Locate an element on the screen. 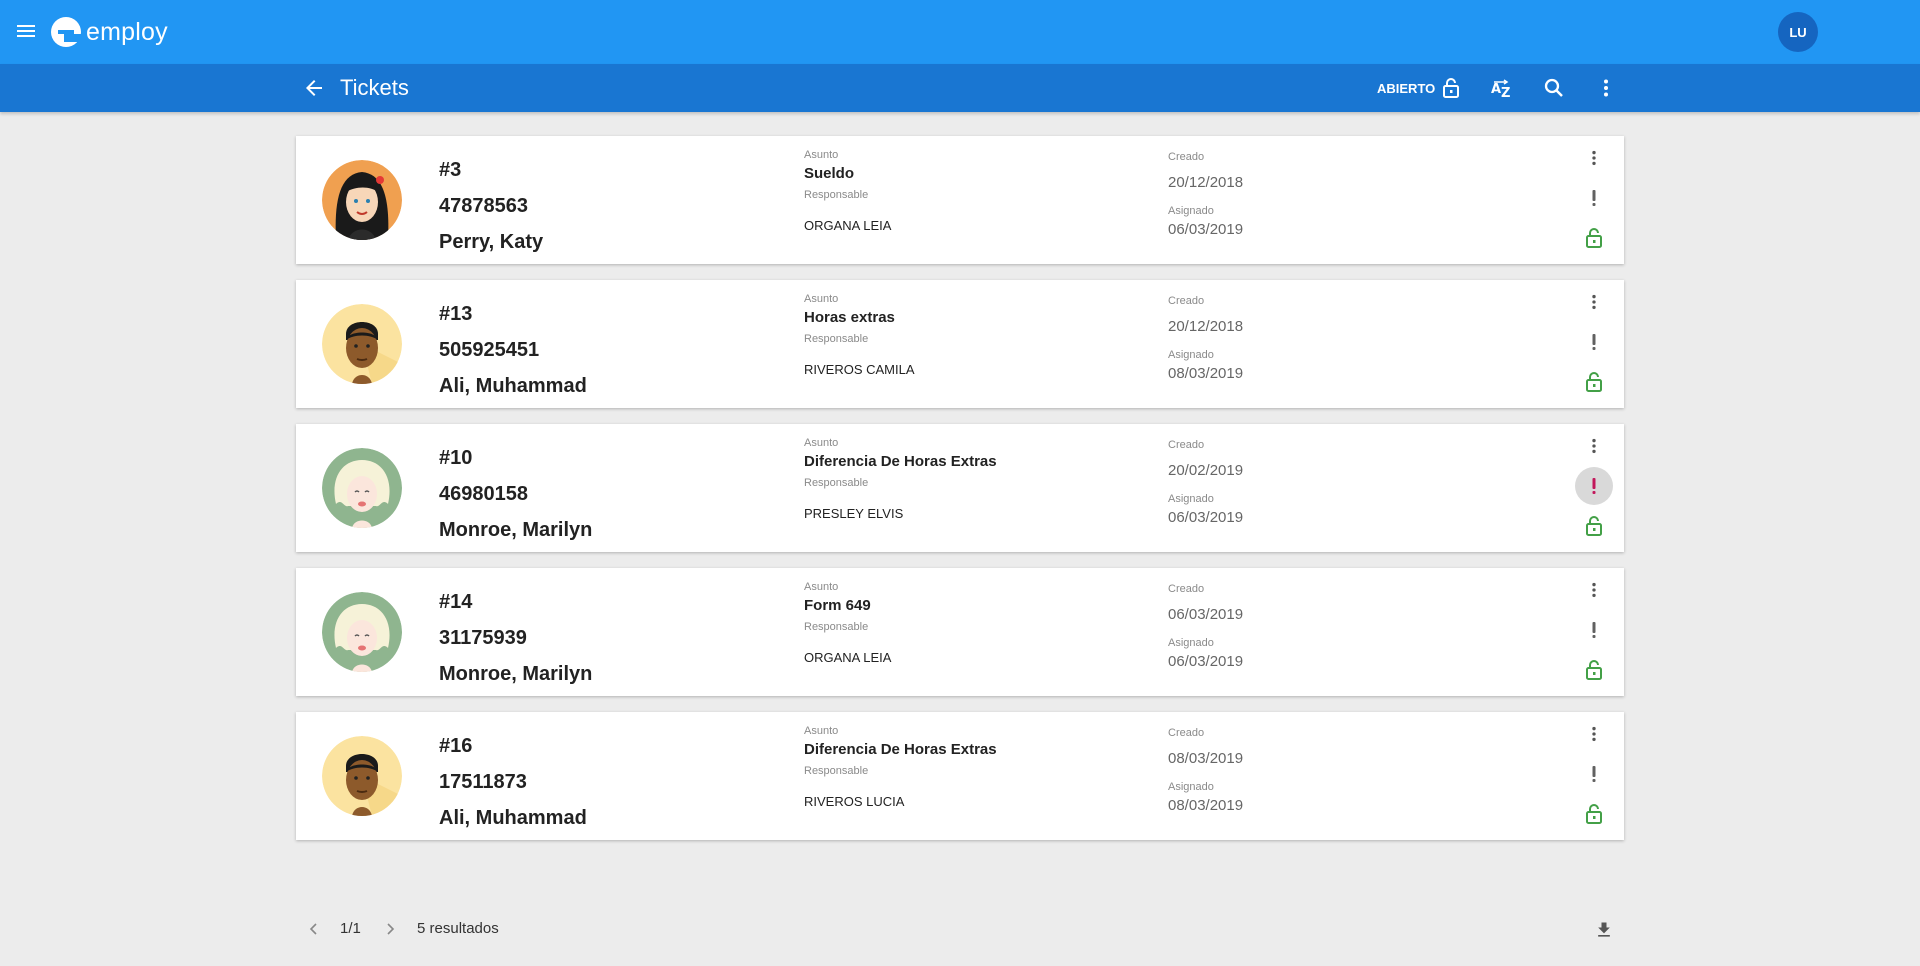 This screenshot has width=1920, height=966. app-bar: employ LU is located at coordinates (960, 32).